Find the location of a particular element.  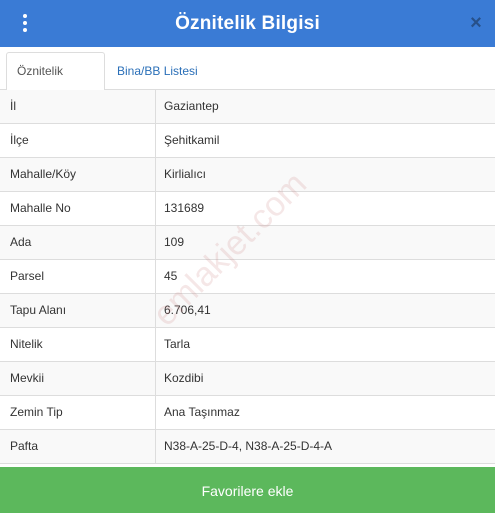

table-row: Zemin Tip Ana Taşınmaz is located at coordinates (247, 413).